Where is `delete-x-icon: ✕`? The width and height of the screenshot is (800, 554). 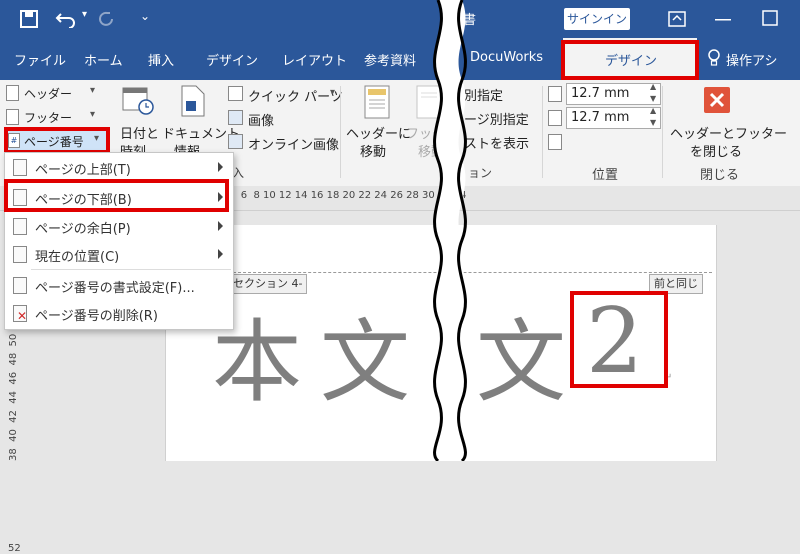
delete-x-icon: ✕ is located at coordinates (22, 316).